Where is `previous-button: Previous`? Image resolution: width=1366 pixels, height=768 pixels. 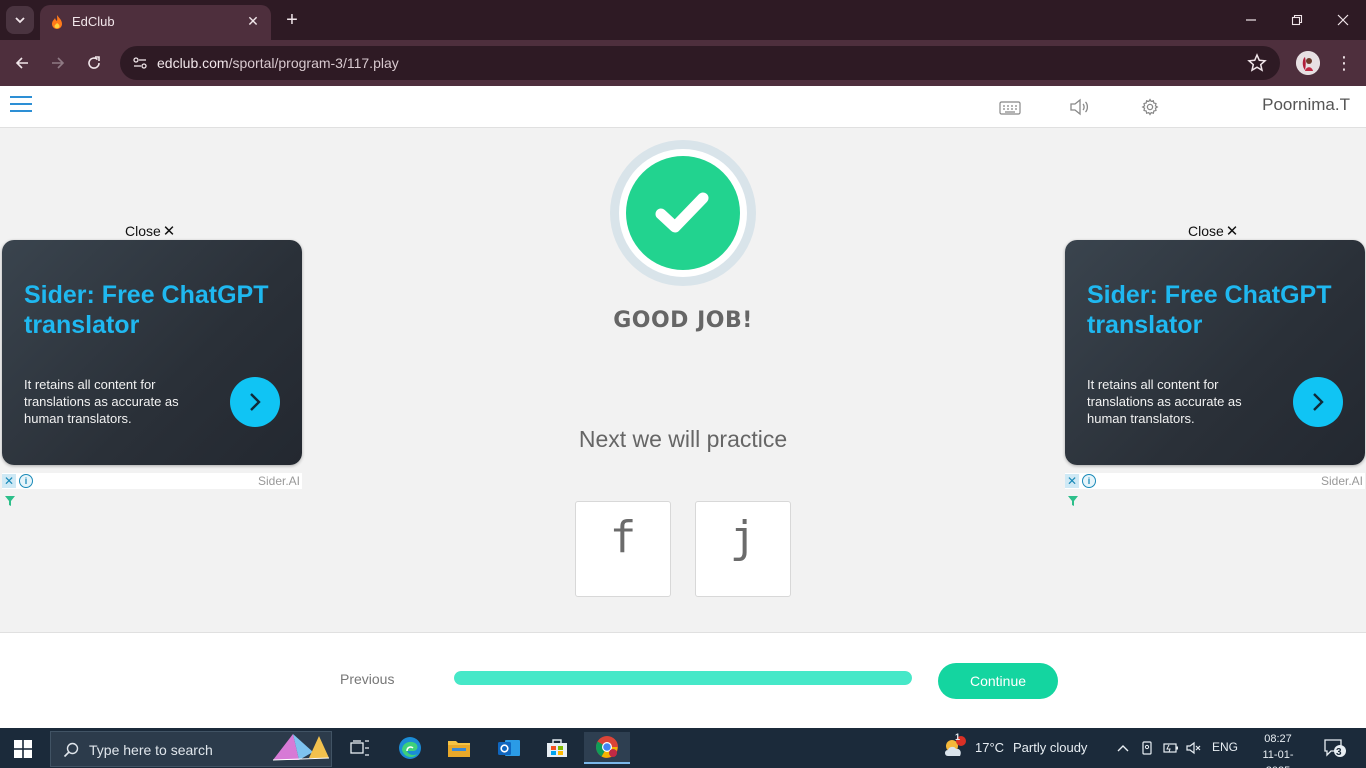
previous-button: Previous is located at coordinates (367, 679).